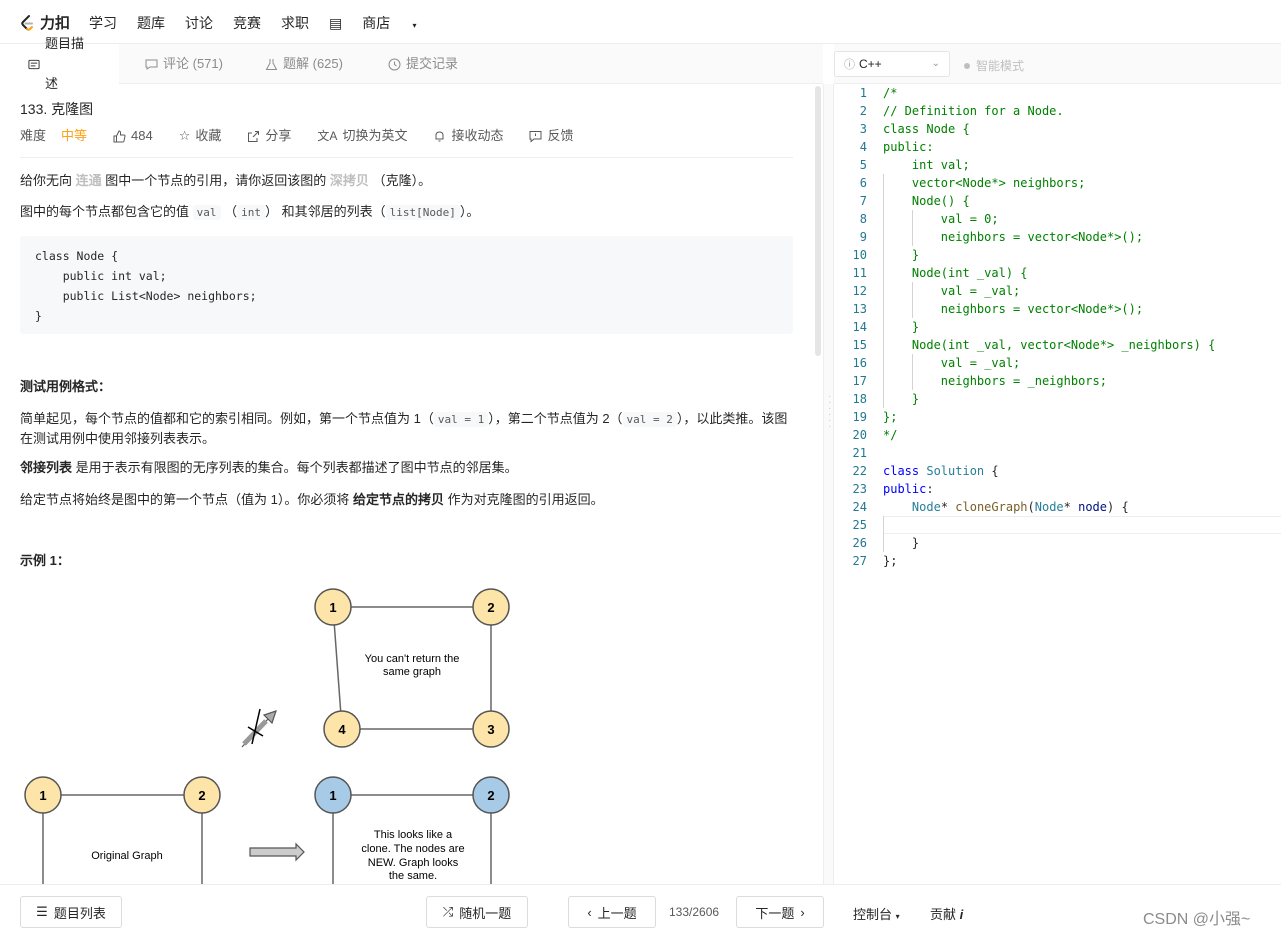  I want to click on code-line: 17 neighbors = _neighbors;, so click(1057, 381).